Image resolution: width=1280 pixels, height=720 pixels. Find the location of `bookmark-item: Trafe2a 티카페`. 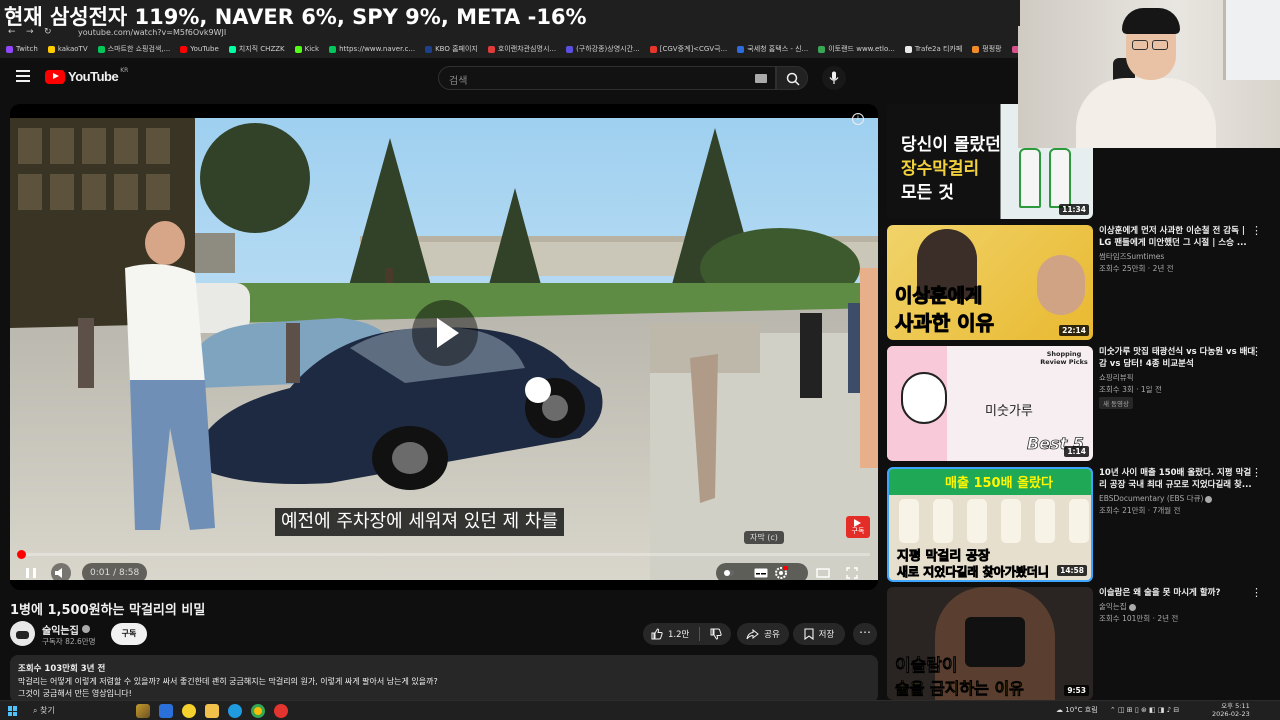

bookmark-item: Trafe2a 티카페 is located at coordinates (933, 49).